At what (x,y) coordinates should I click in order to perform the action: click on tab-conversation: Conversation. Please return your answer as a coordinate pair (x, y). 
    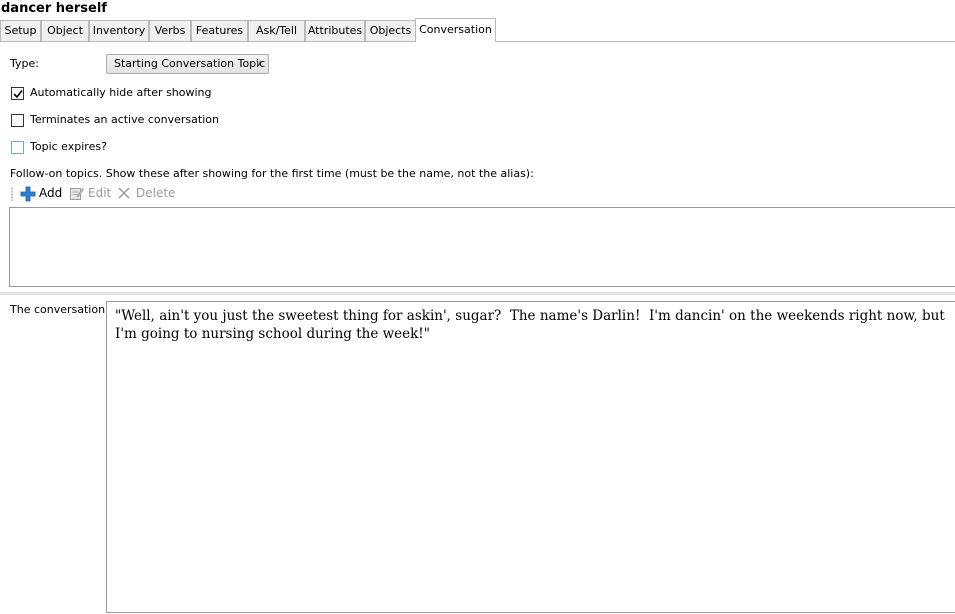
    Looking at the image, I should click on (455, 30).